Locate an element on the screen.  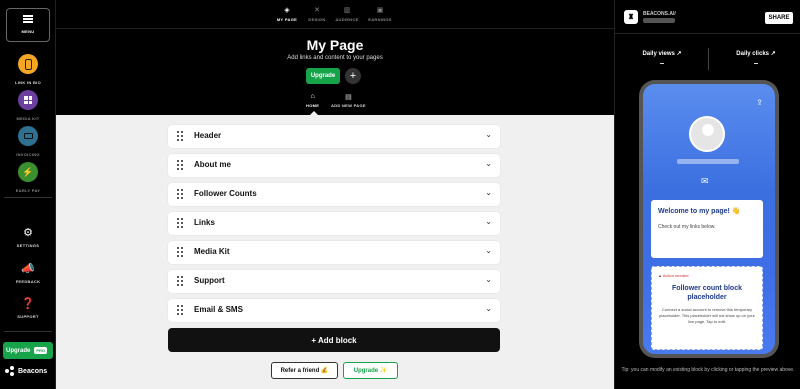
block-row: Follower Counts ⌄ is located at coordinates (334, 194).